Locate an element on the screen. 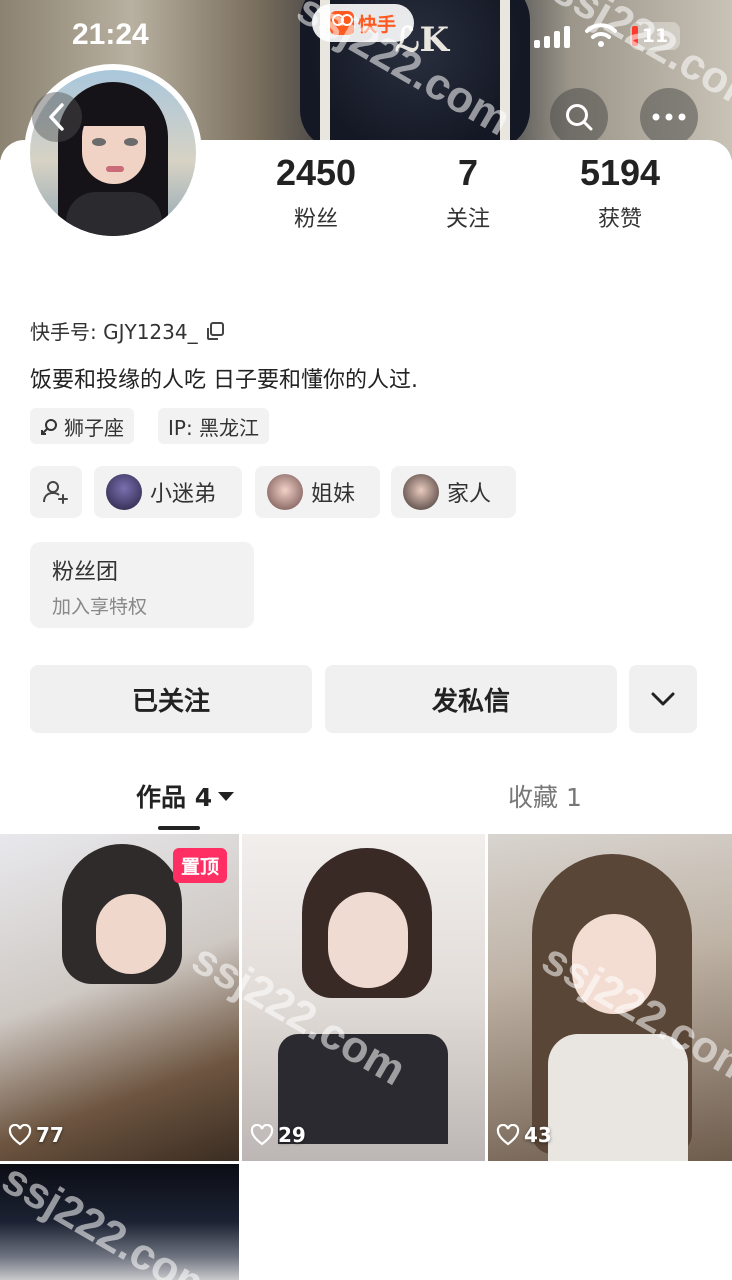  following-button-label: 已关注 is located at coordinates (170, 701).